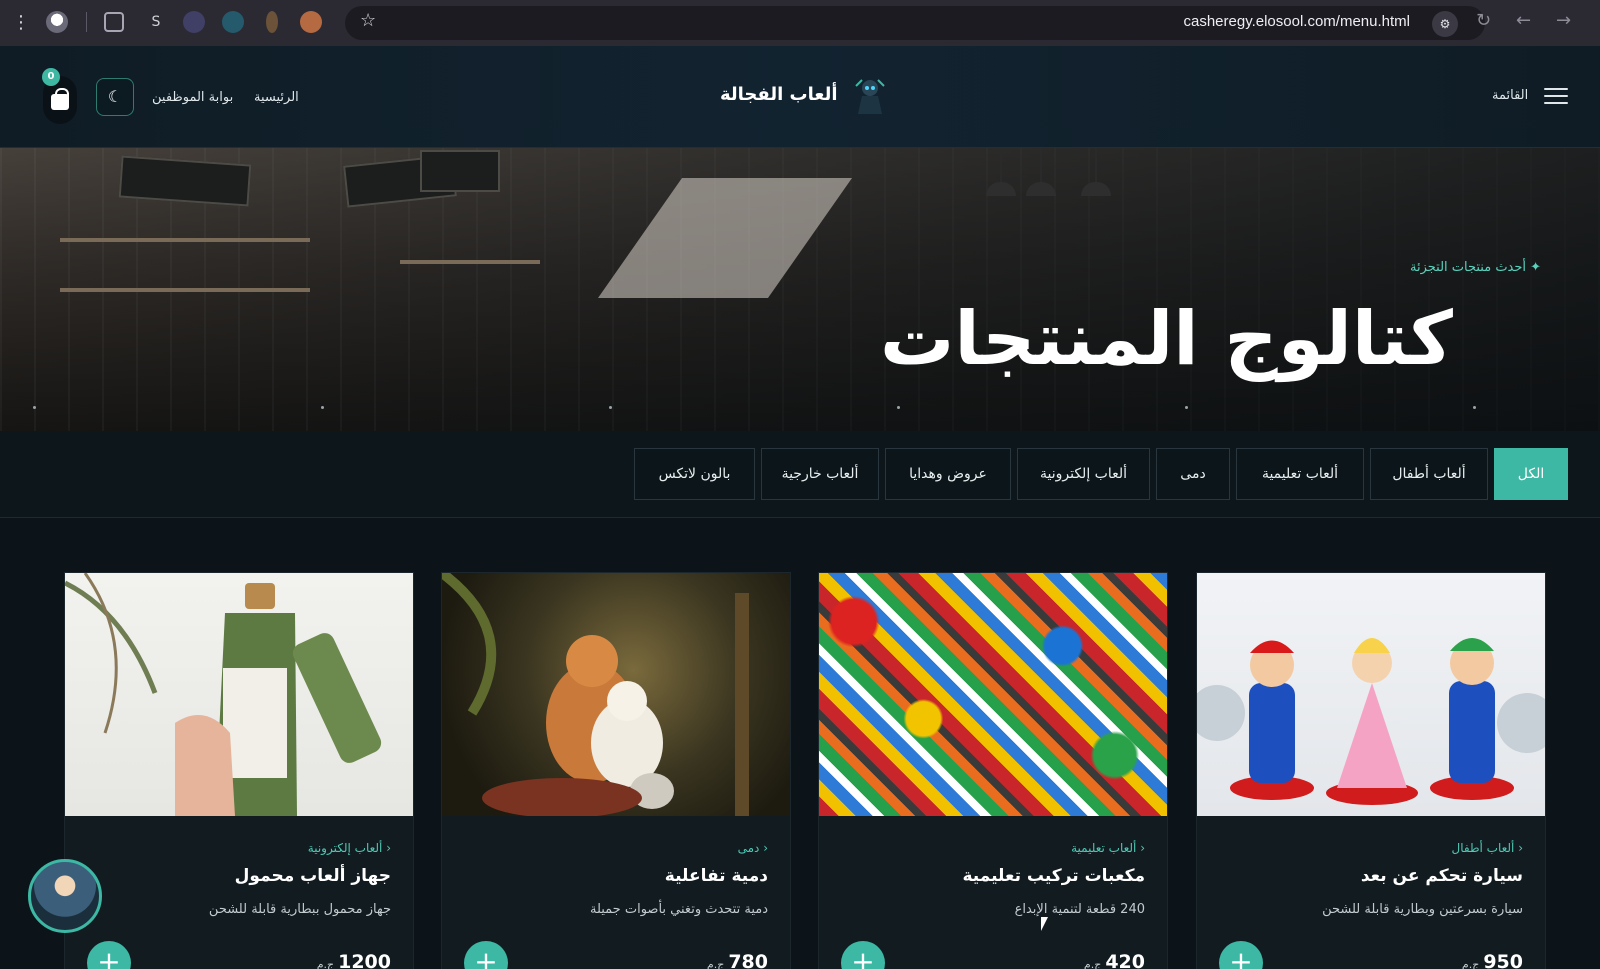 The image size is (1600, 969). Describe the element at coordinates (156, 22) in the screenshot. I see `extension-s-icon: S` at that location.